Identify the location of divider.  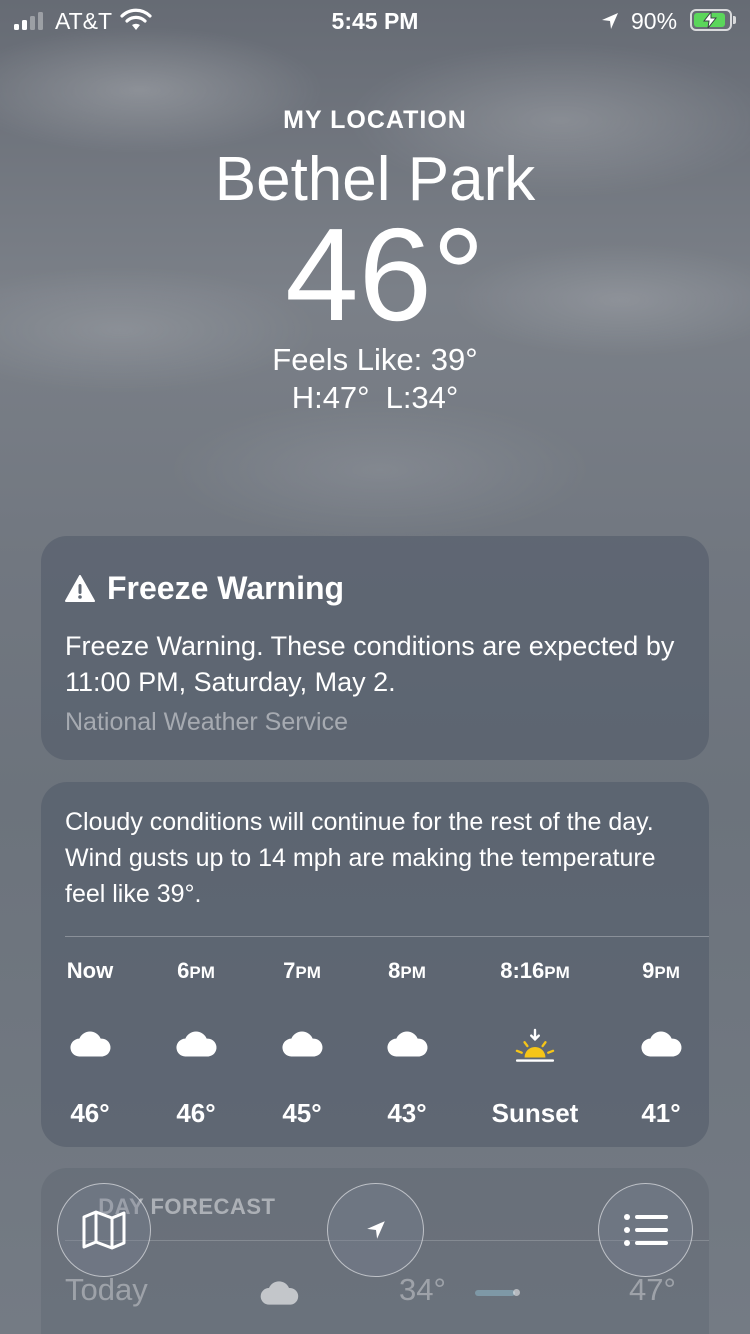
(387, 936).